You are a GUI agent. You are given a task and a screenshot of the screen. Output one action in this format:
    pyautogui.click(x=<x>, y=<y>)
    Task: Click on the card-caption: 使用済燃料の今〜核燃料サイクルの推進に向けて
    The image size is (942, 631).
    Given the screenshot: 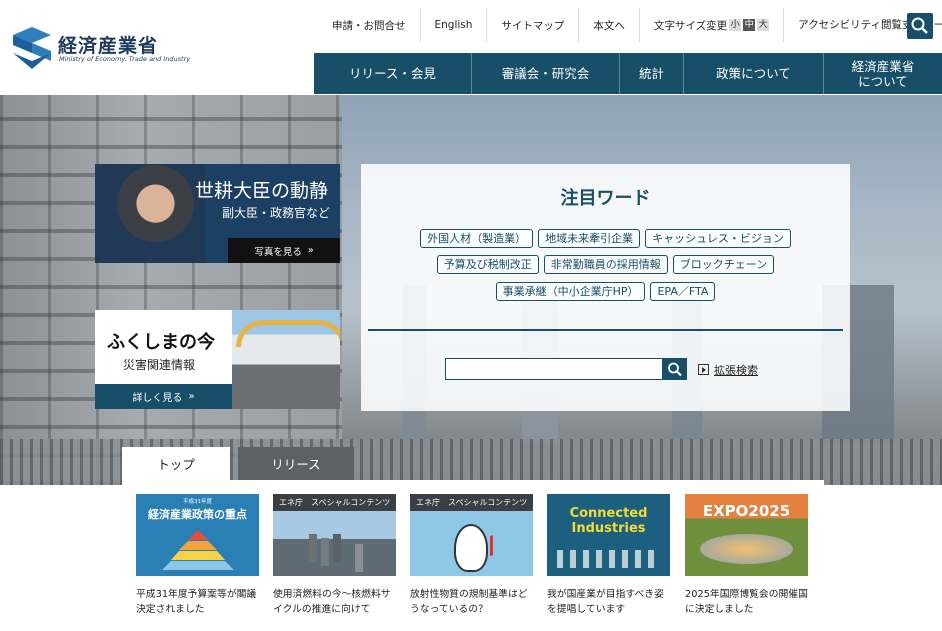 What is the action you would take?
    pyautogui.click(x=332, y=602)
    